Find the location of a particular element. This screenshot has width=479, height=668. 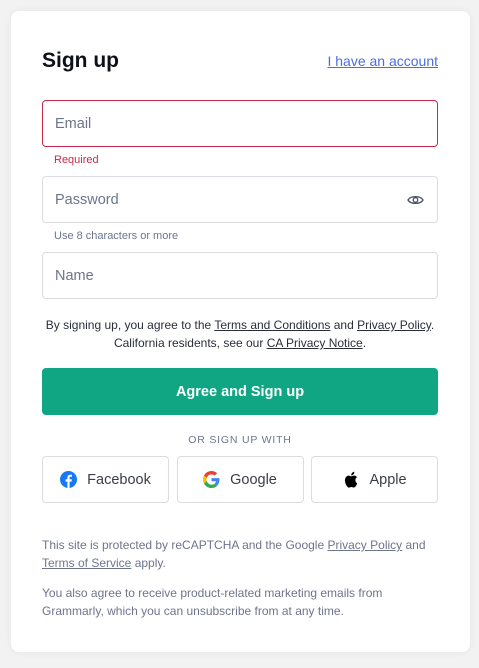

recaptcha-and: and is located at coordinates (414, 545).